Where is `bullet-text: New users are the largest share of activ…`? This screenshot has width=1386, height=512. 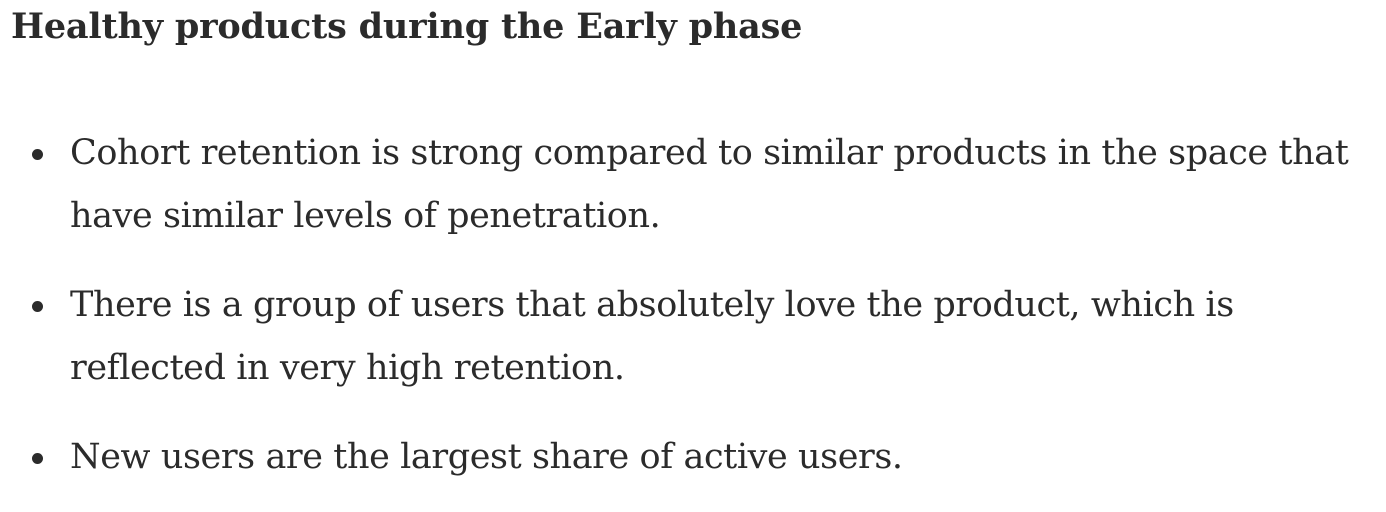 bullet-text: New users are the largest share of activ… is located at coordinates (486, 457).